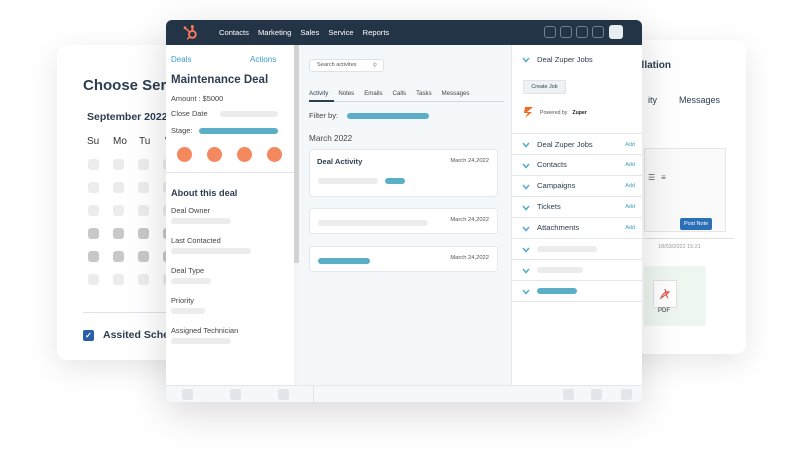  What do you see at coordinates (181, 59) in the screenshot?
I see `deals-link: Deals` at bounding box center [181, 59].